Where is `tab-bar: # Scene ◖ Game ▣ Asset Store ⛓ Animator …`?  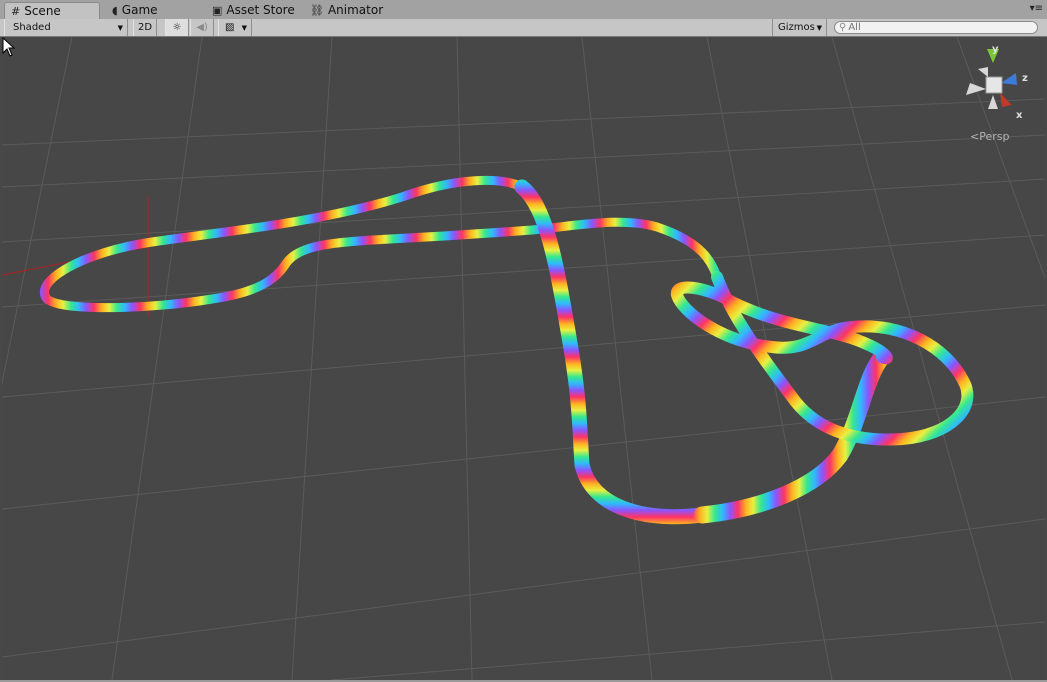 tab-bar: # Scene ◖ Game ▣ Asset Store ⛓ Animator … is located at coordinates (523, 10).